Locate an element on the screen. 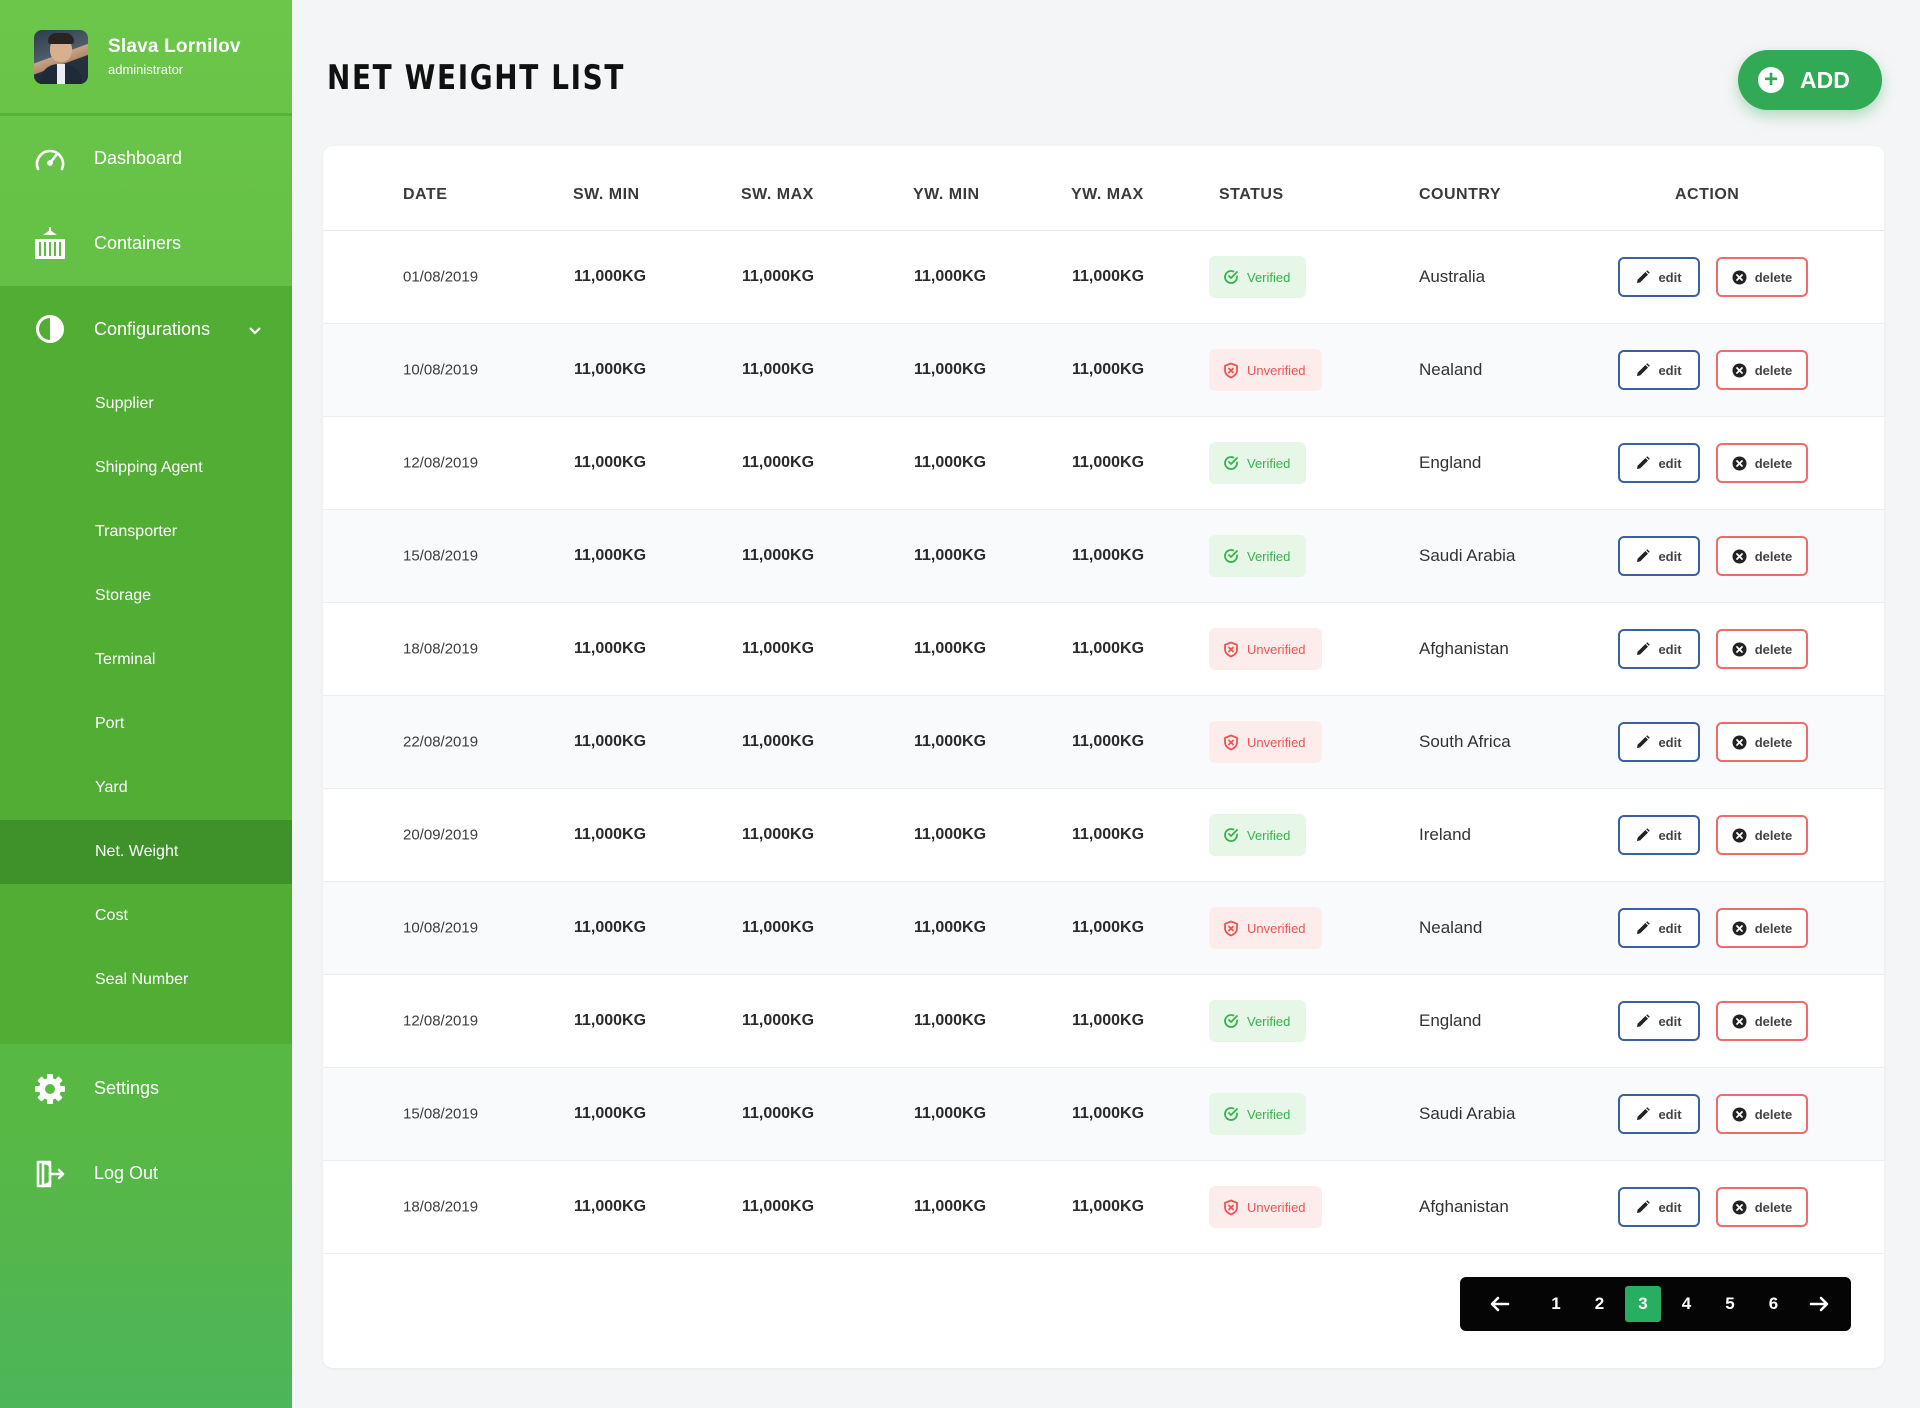 This screenshot has height=1408, width=1920. status-label: Unverified is located at coordinates (1276, 1207).